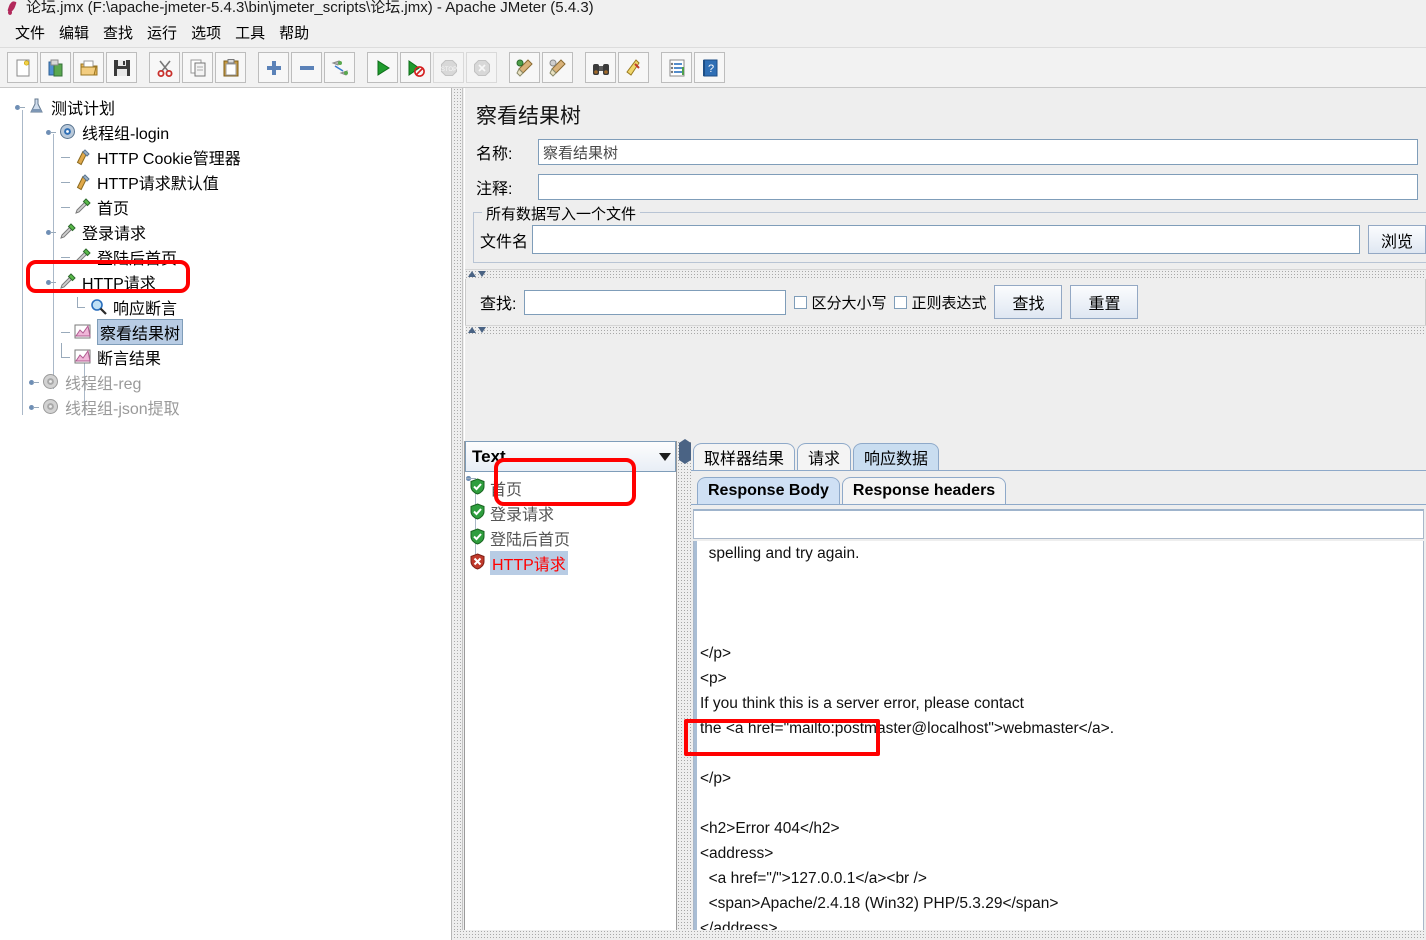 The width and height of the screenshot is (1426, 940). I want to click on tree-node-test-plan: 测试计划, so click(225, 106).